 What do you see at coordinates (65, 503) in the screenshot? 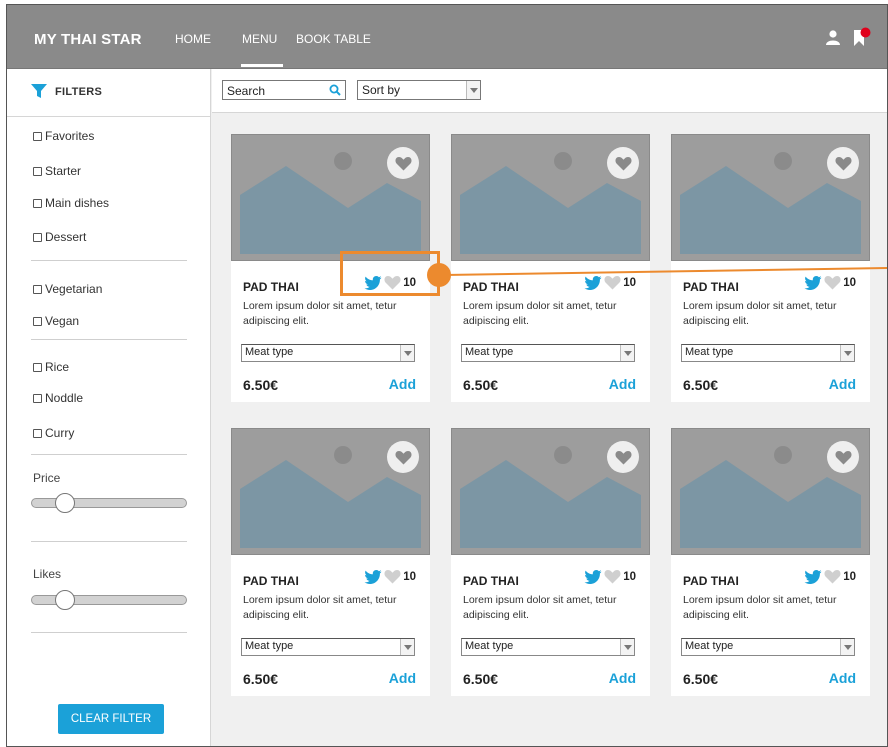
I see `price-slider-knob` at bounding box center [65, 503].